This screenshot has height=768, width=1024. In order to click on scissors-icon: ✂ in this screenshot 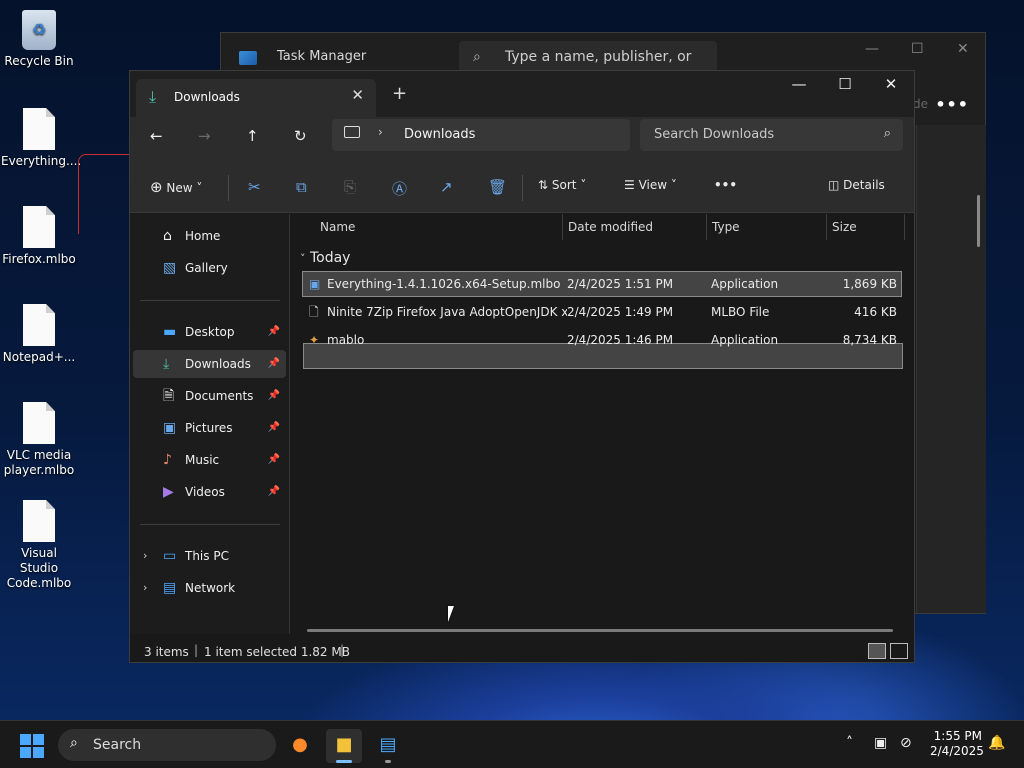, I will do `click(254, 187)`.